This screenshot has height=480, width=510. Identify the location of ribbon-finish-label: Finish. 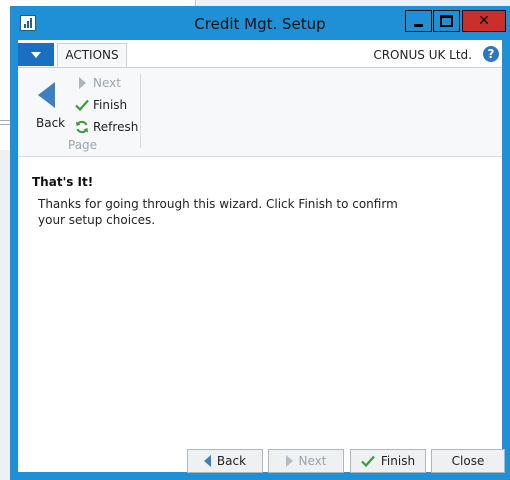
(110, 105).